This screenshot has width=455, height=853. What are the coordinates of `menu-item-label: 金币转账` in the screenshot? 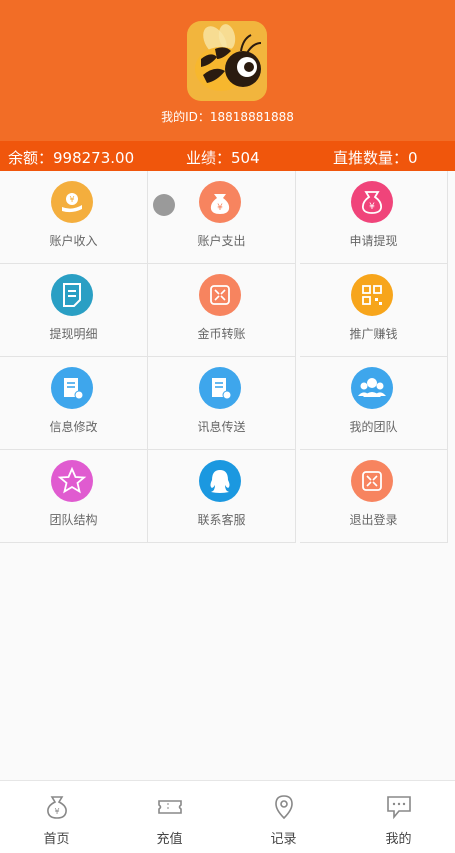 It's located at (221, 334).